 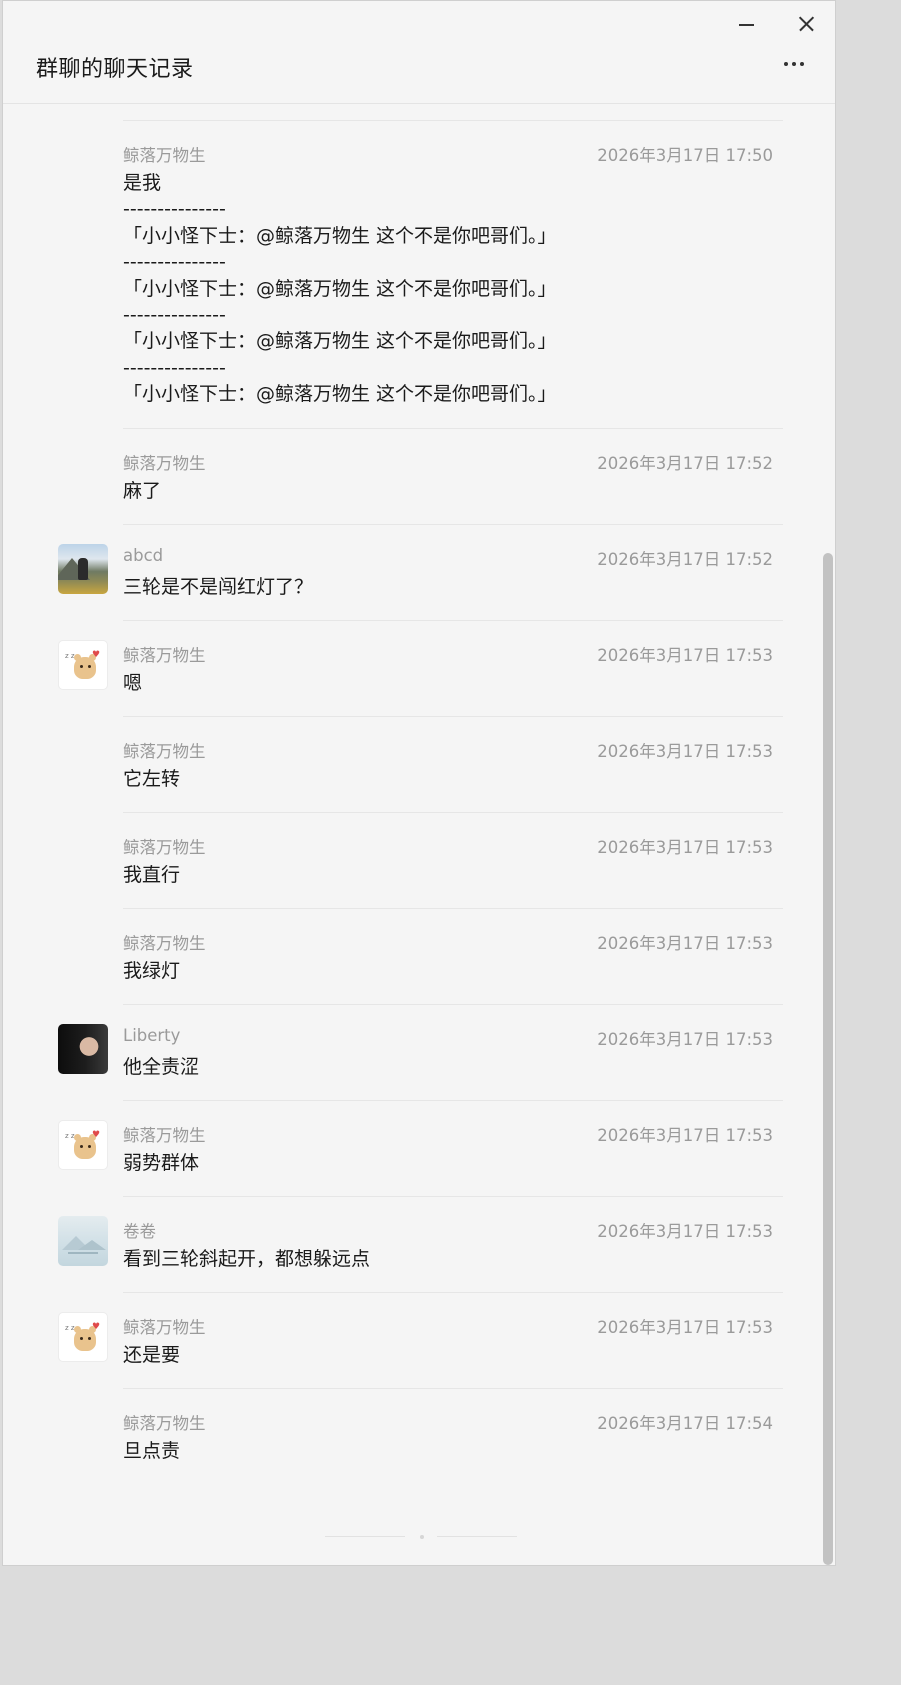 What do you see at coordinates (795, 64) in the screenshot?
I see `more-options-icon` at bounding box center [795, 64].